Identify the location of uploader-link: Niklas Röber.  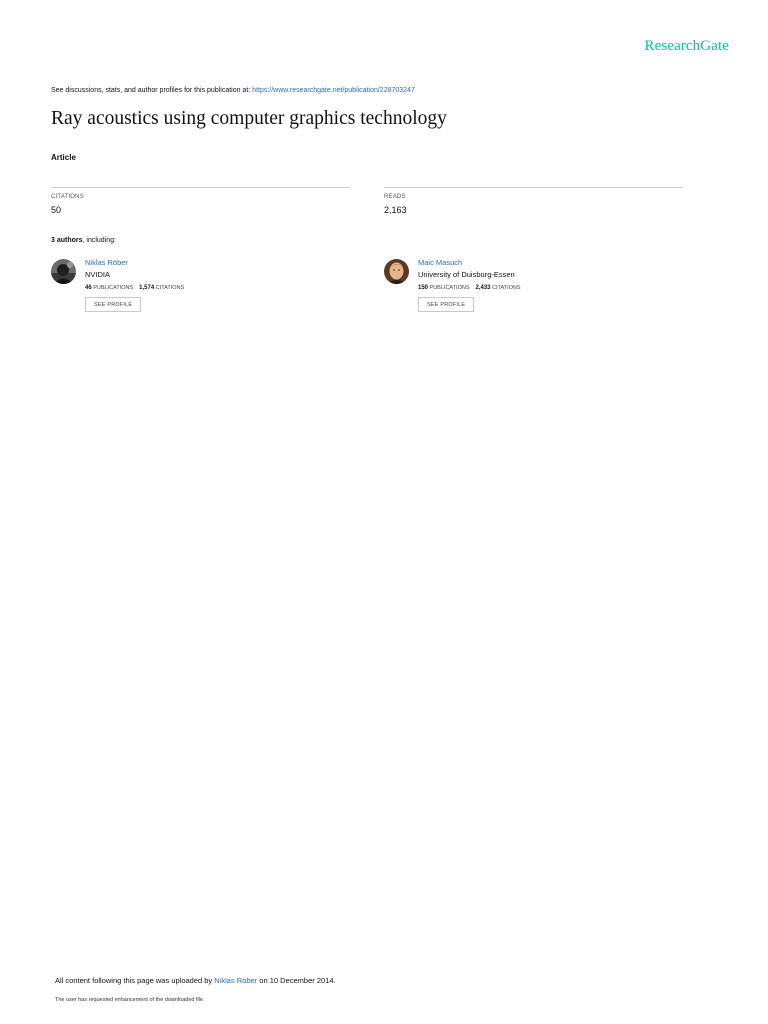
(235, 980).